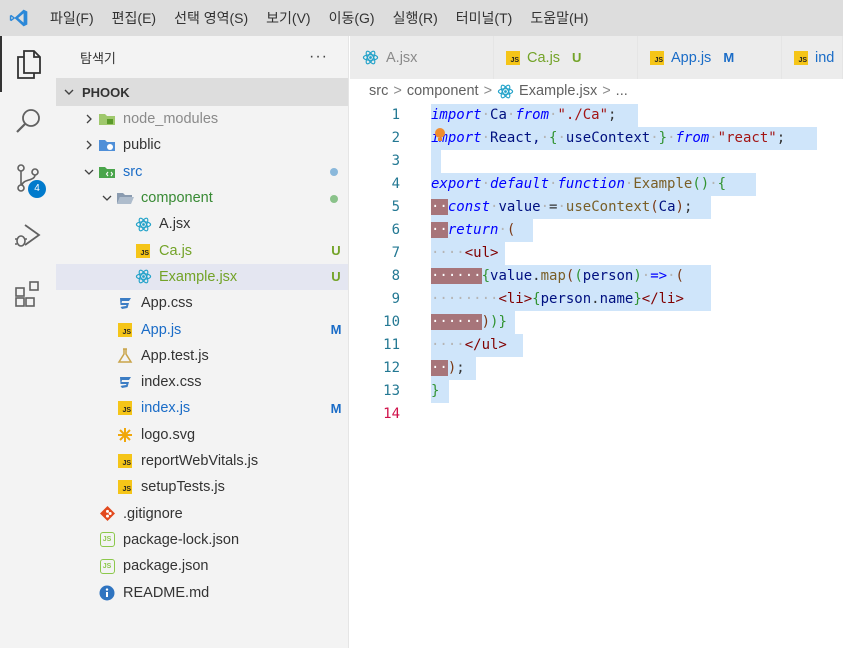 This screenshot has width=843, height=648. Describe the element at coordinates (460, 368) in the screenshot. I see `code-token: ;` at that location.